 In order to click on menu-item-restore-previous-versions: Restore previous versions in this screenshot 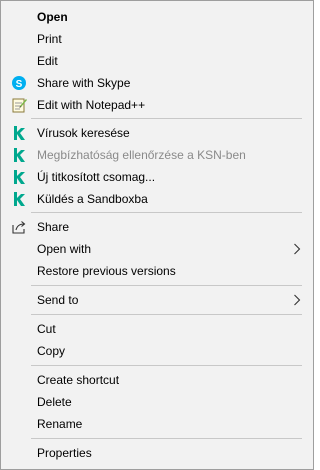, I will do `click(157, 271)`.